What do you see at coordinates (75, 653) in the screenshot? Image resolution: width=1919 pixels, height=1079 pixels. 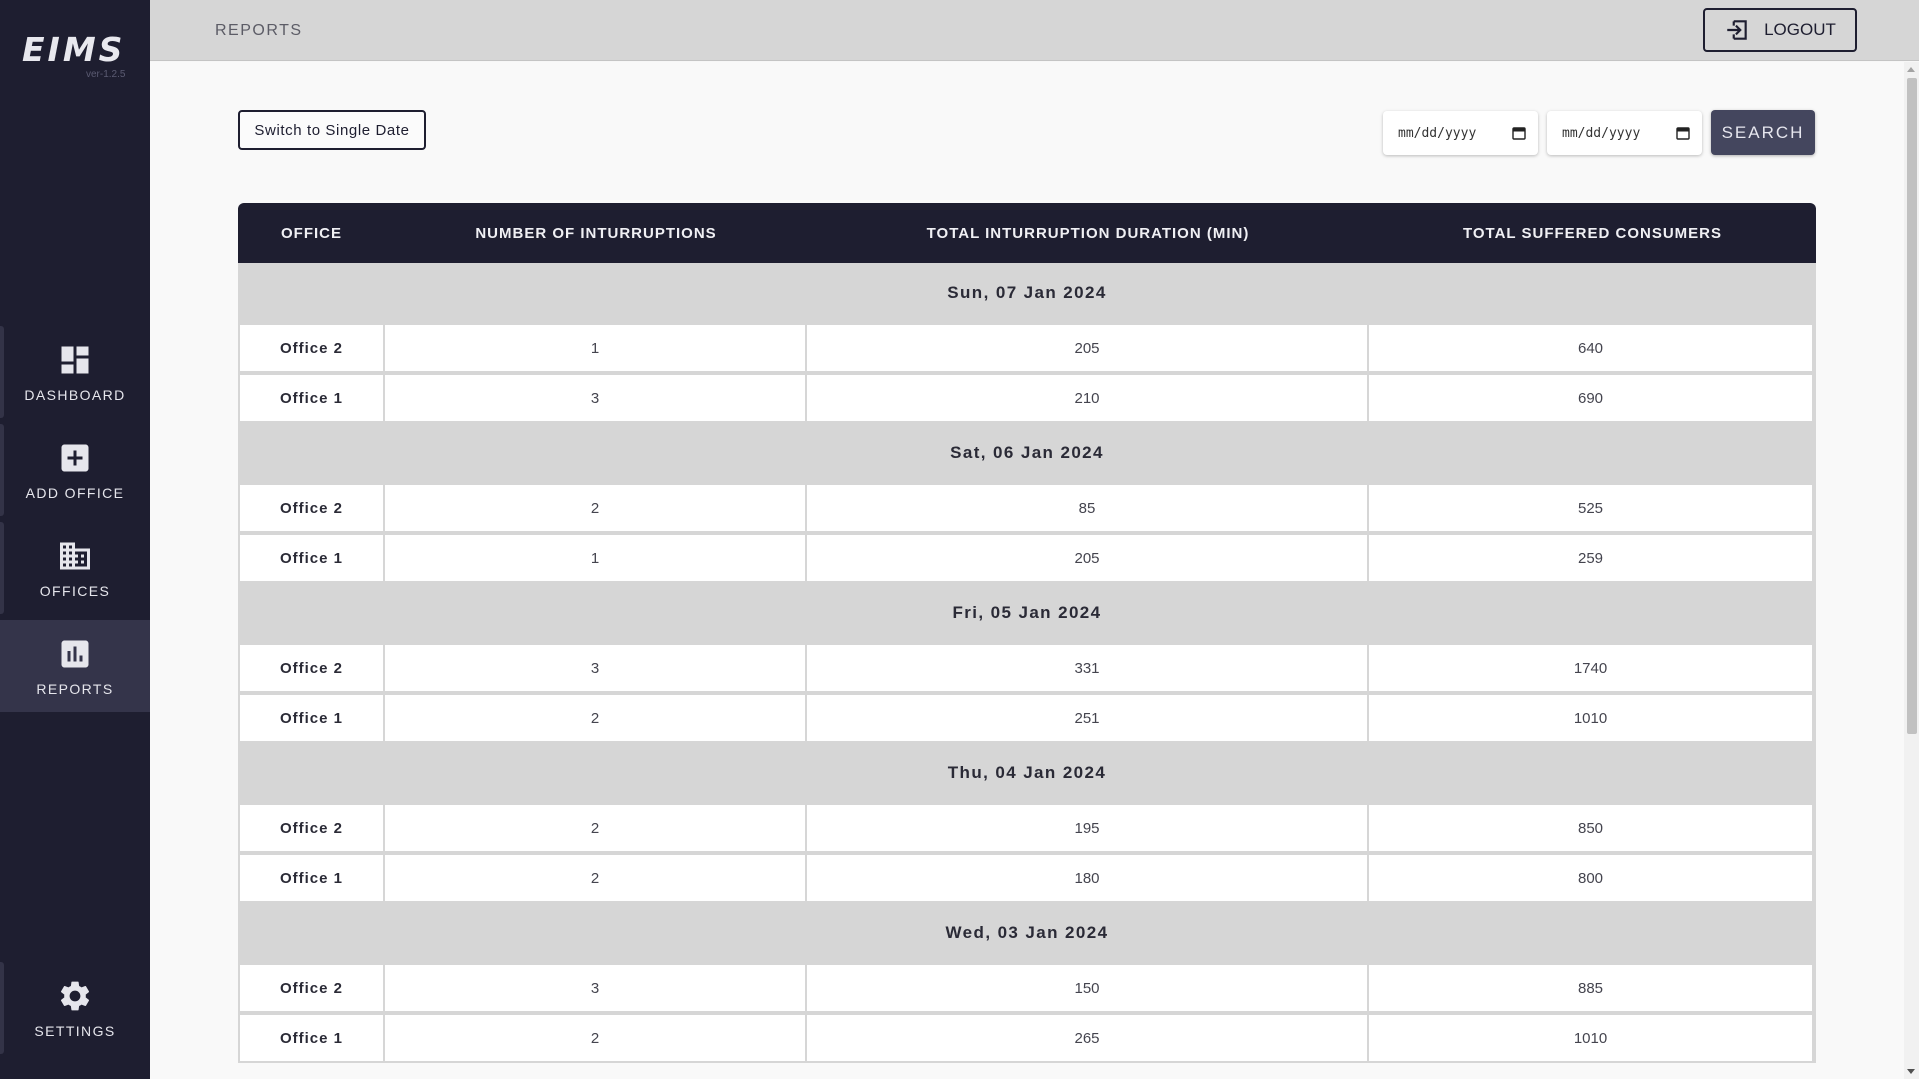 I see `bar-chart-icon` at bounding box center [75, 653].